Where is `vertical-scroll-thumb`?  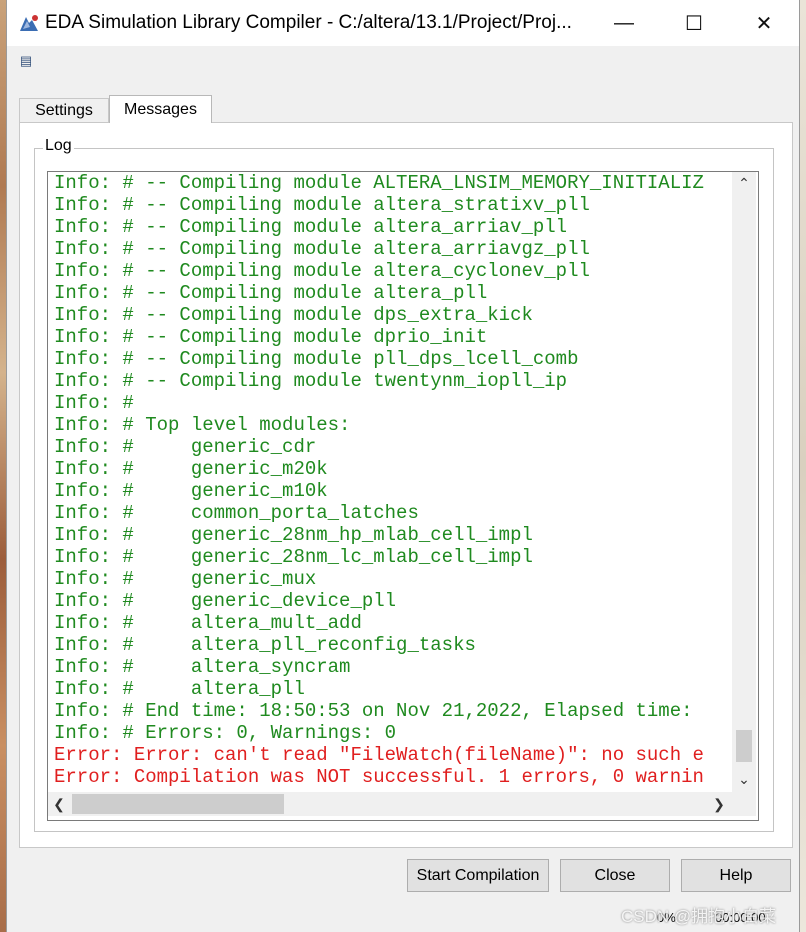
vertical-scroll-thumb is located at coordinates (744, 746).